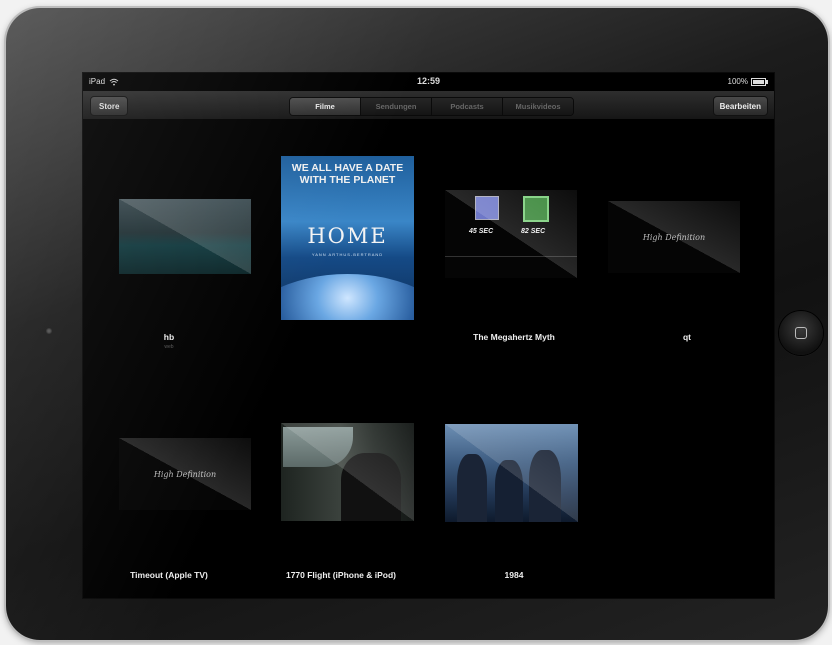 Image resolution: width=832 pixels, height=645 pixels. I want to click on camera-icon, so click(49, 331).